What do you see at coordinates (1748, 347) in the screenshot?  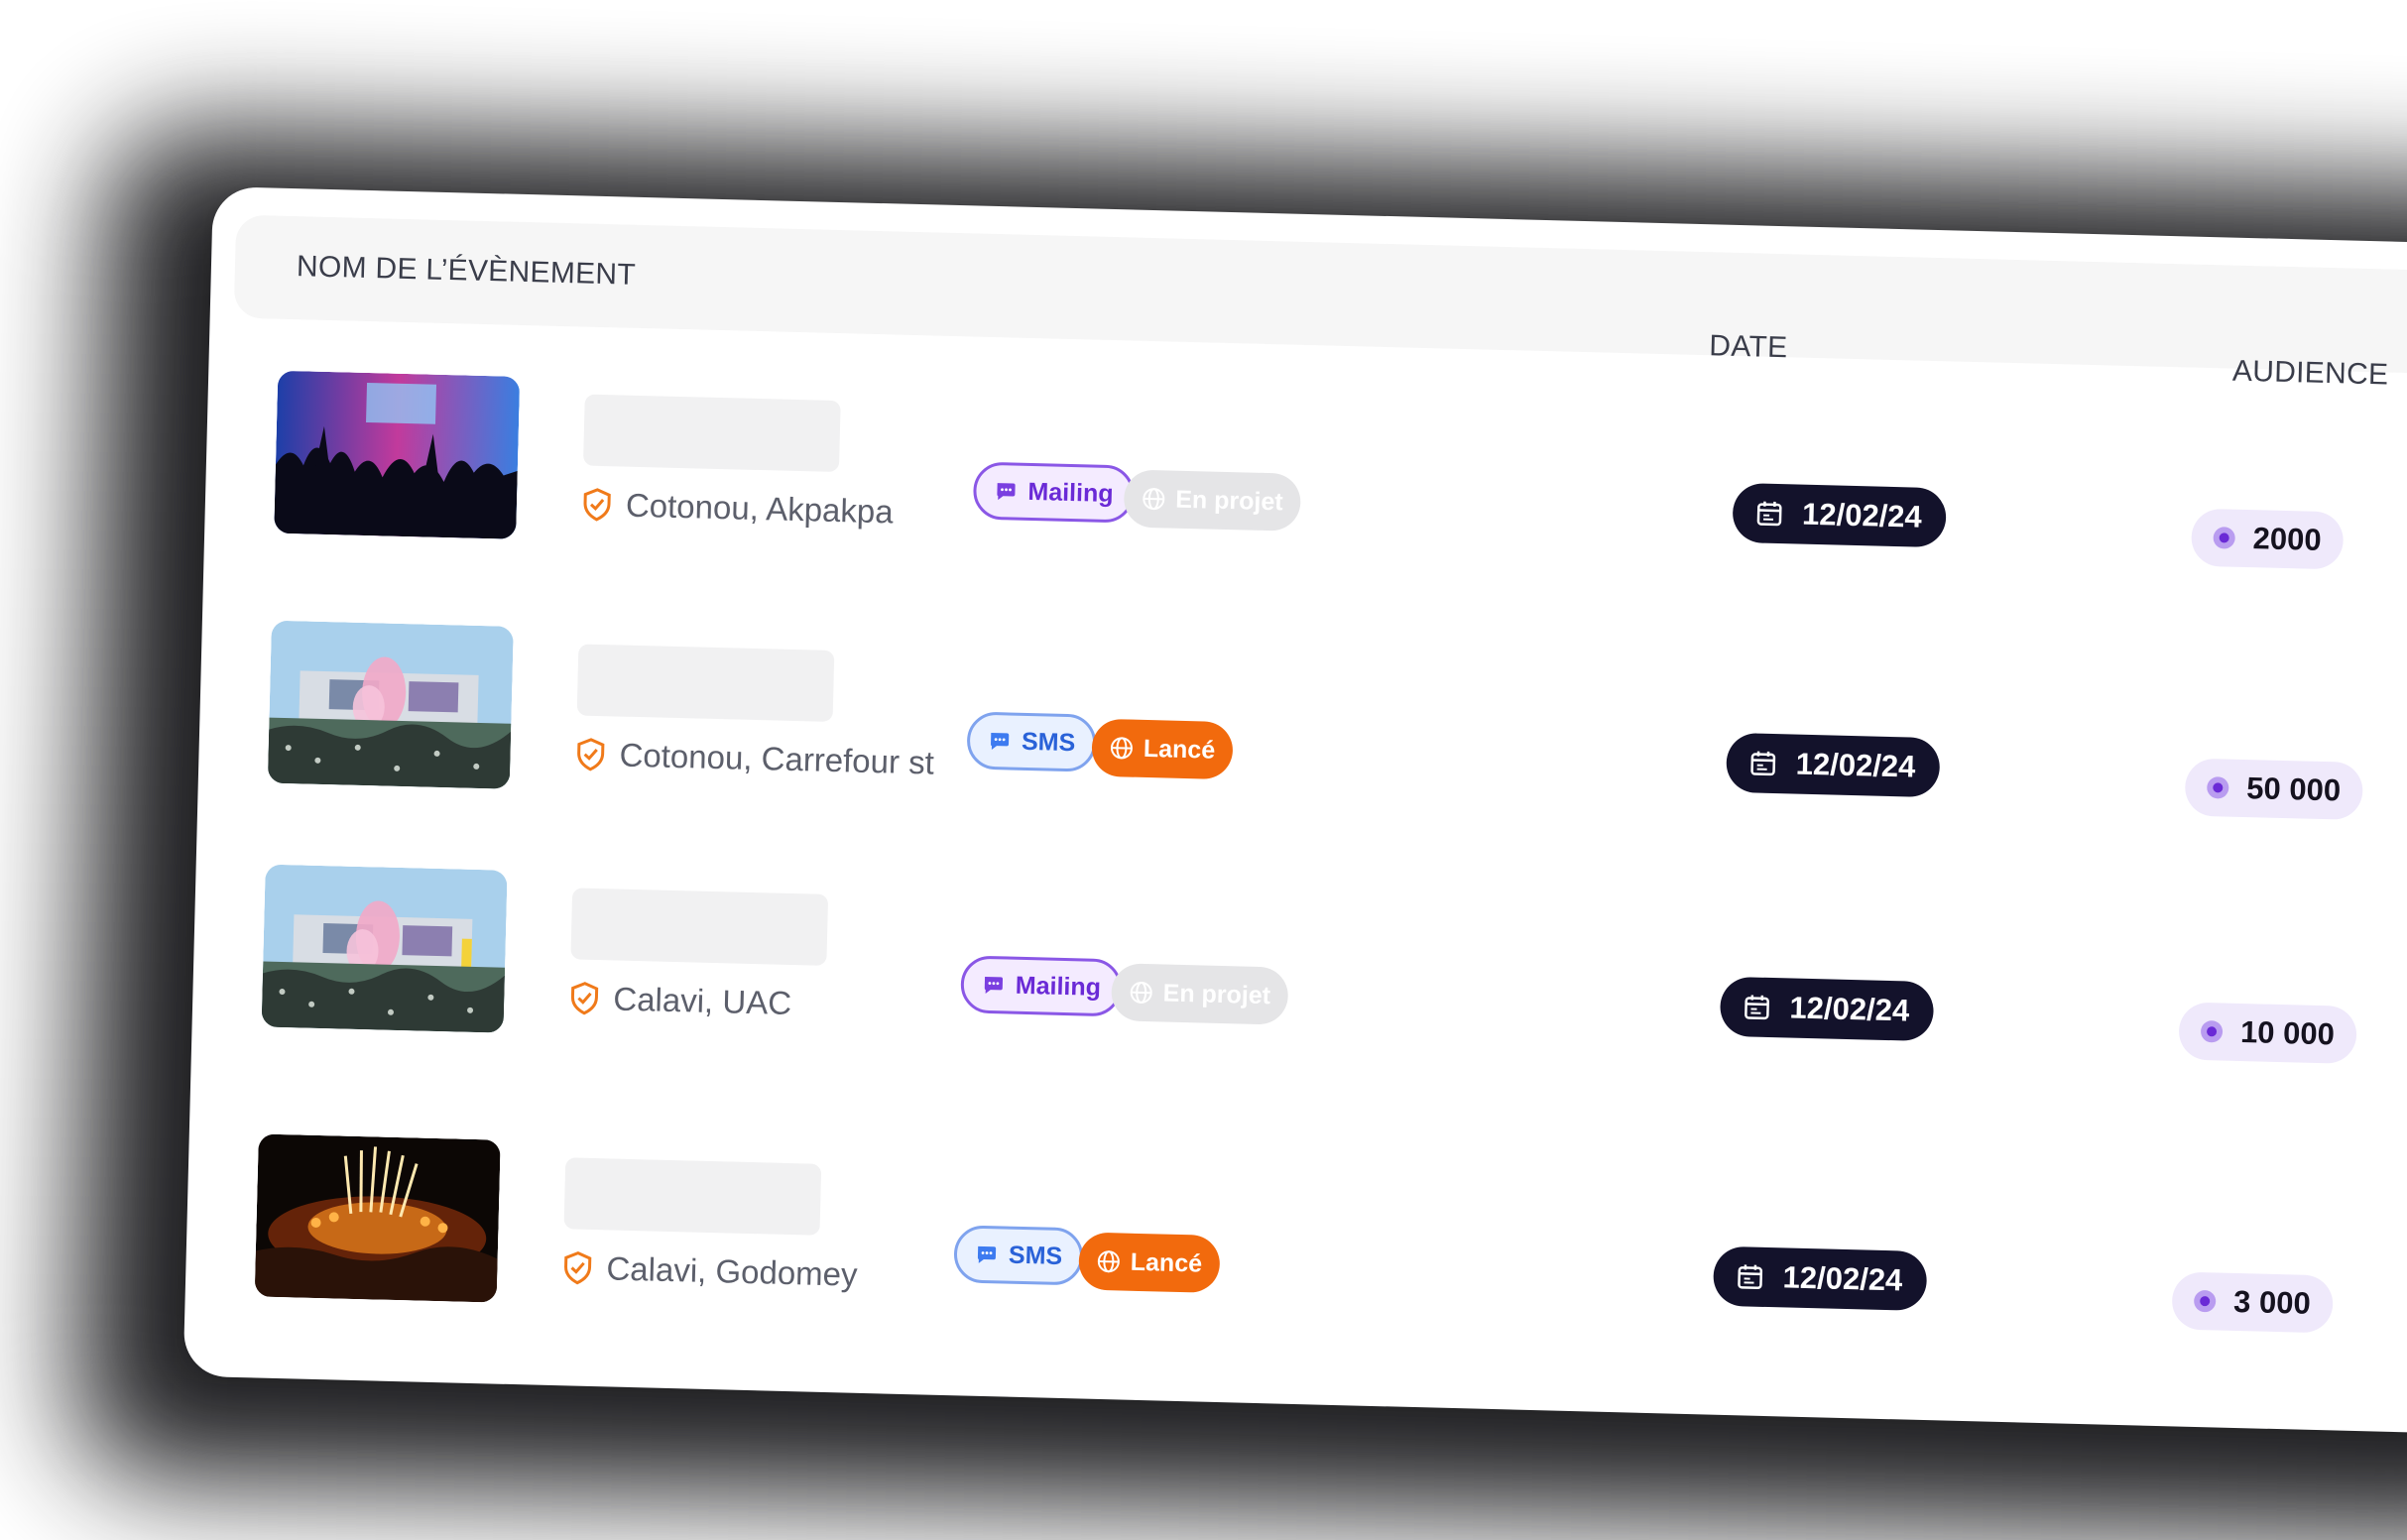 I see `column-header-date: DATE` at bounding box center [1748, 347].